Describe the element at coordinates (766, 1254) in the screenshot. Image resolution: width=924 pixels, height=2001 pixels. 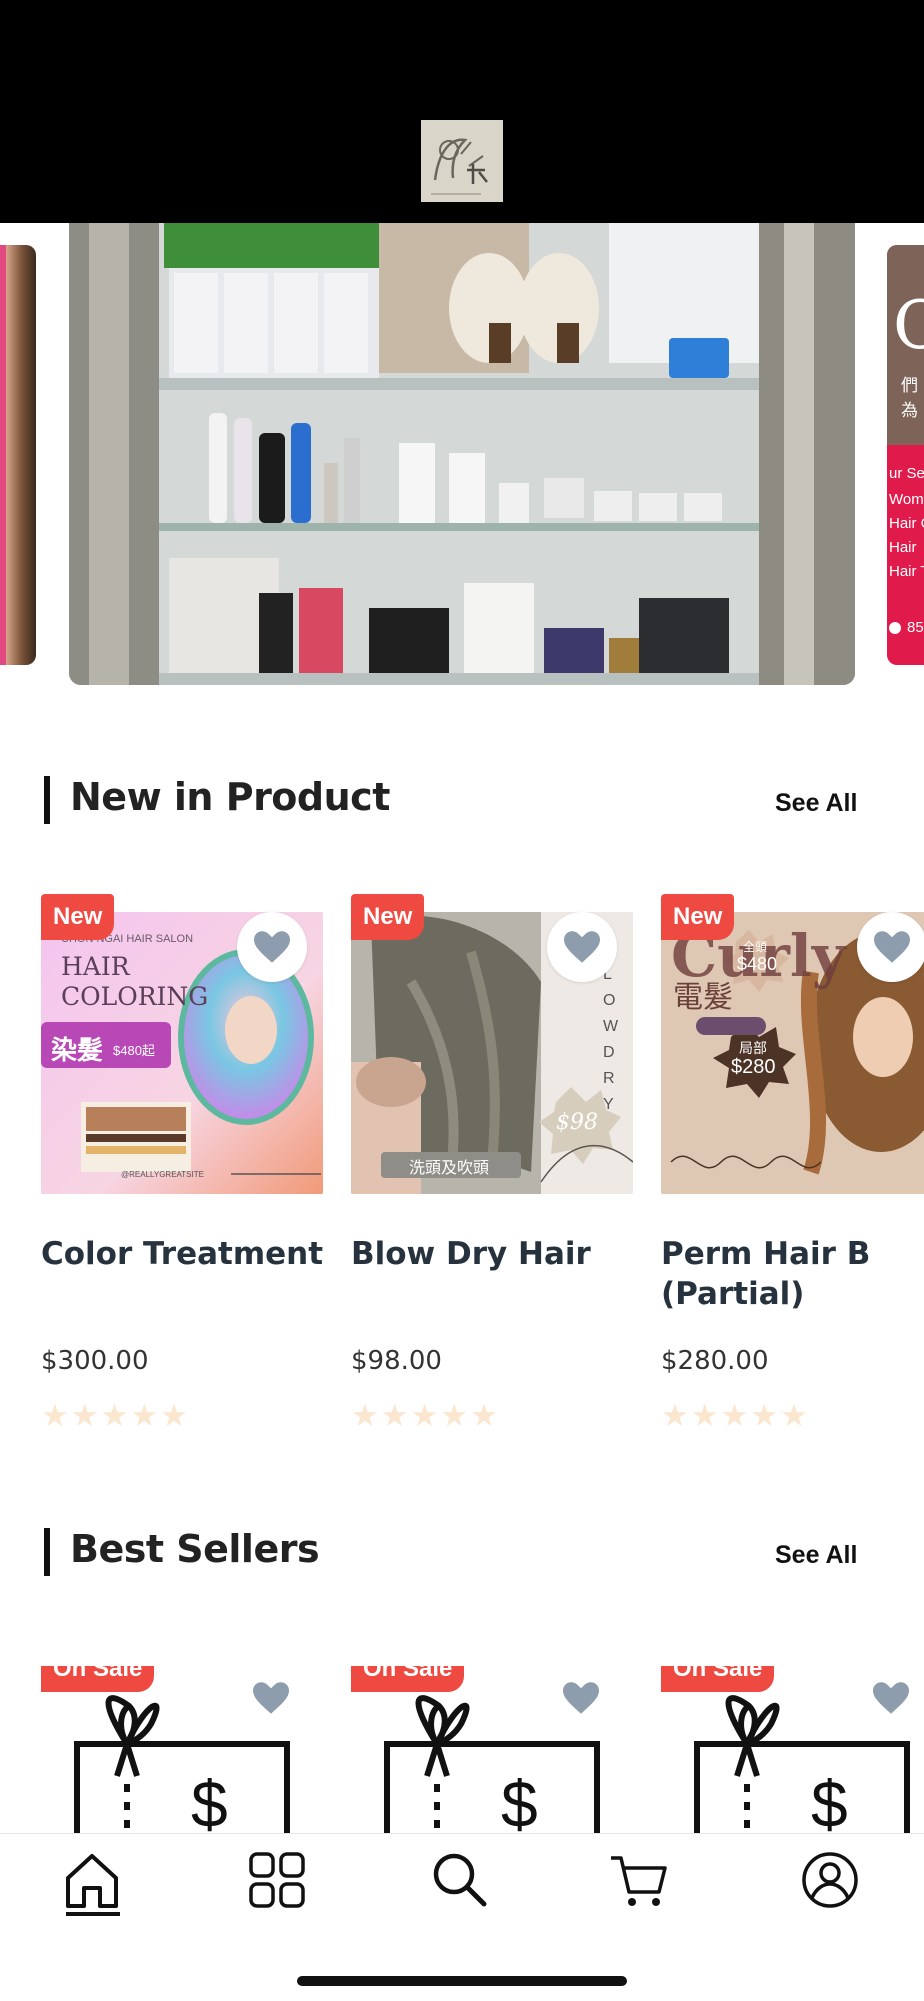
I see `product-name-line: Perm Hair B` at that location.